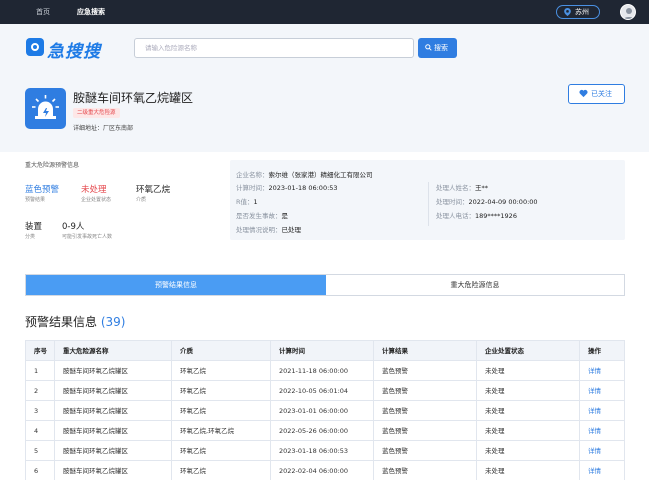 The width and height of the screenshot is (649, 480). What do you see at coordinates (462, 188) in the screenshot?
I see `detail-handler-name: 处理人姓名：王**` at bounding box center [462, 188].